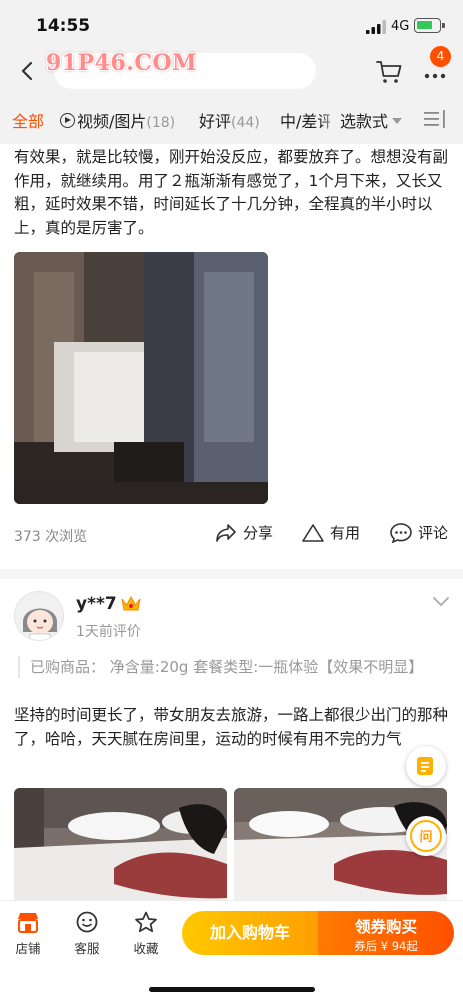 The width and height of the screenshot is (463, 1000). Describe the element at coordinates (28, 120) in the screenshot. I see `tab-all: 全部` at that location.